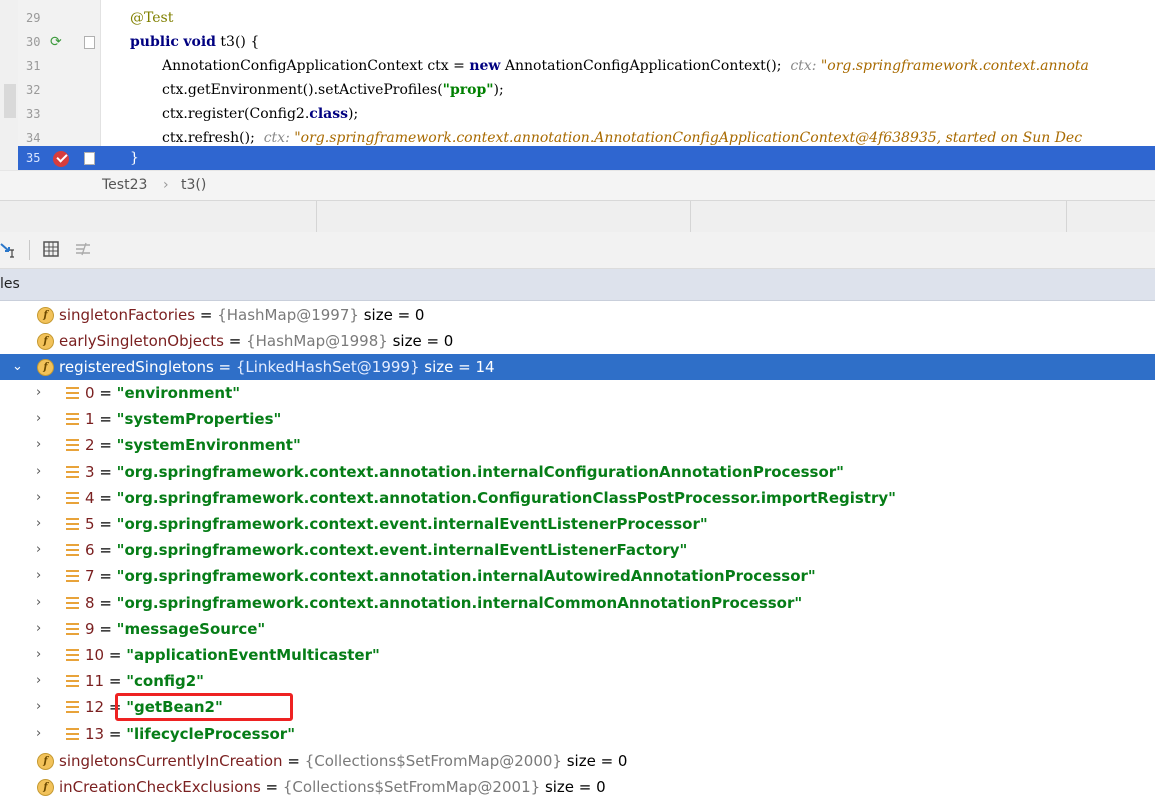 Image resolution: width=1155 pixels, height=800 pixels. Describe the element at coordinates (152, 18) in the screenshot. I see `test-annotation: @Test` at that location.